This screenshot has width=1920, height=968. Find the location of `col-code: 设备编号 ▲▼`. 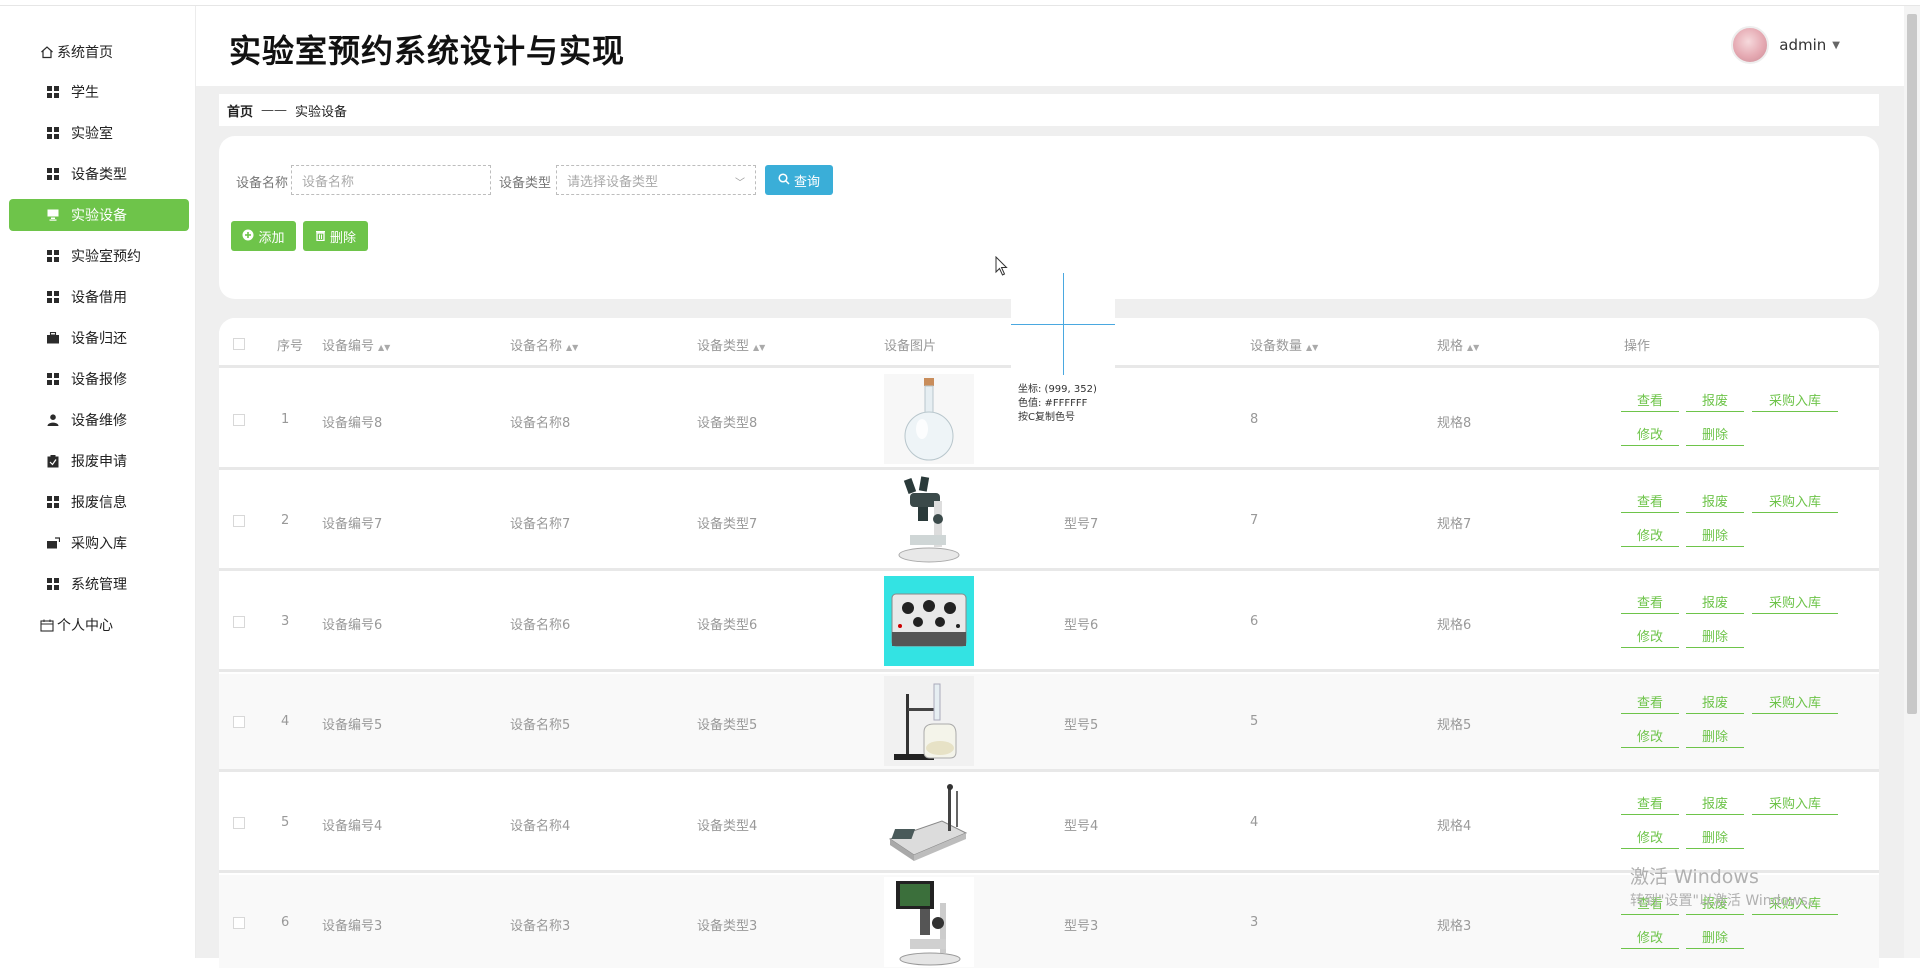

col-code: 设备编号 ▲▼ is located at coordinates (356, 344).